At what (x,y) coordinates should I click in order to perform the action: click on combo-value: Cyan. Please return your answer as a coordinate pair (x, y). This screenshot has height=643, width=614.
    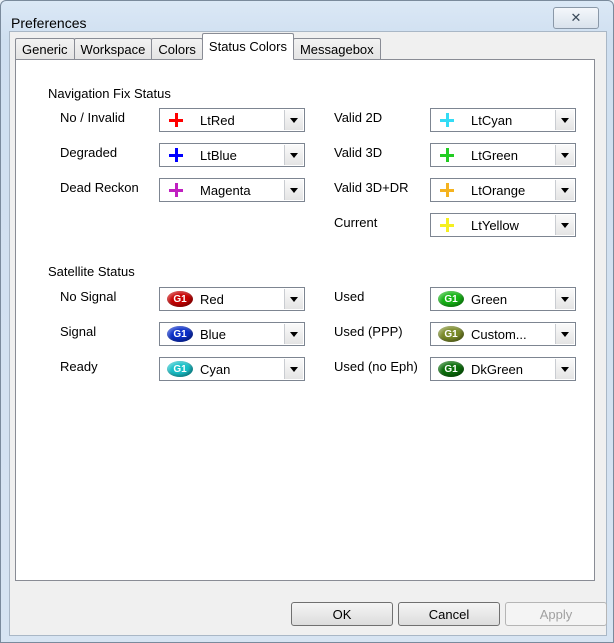
    Looking at the image, I should click on (215, 369).